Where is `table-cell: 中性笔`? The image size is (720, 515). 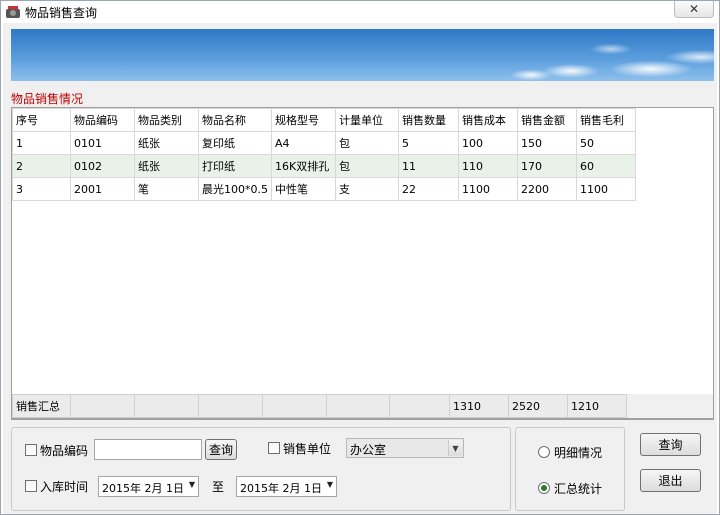
table-cell: 中性笔 is located at coordinates (303, 189).